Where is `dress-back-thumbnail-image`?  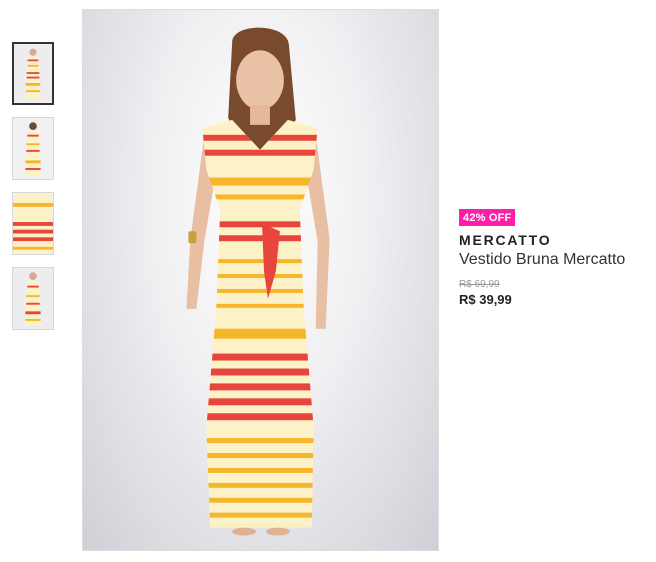 dress-back-thumbnail-image is located at coordinates (33, 148).